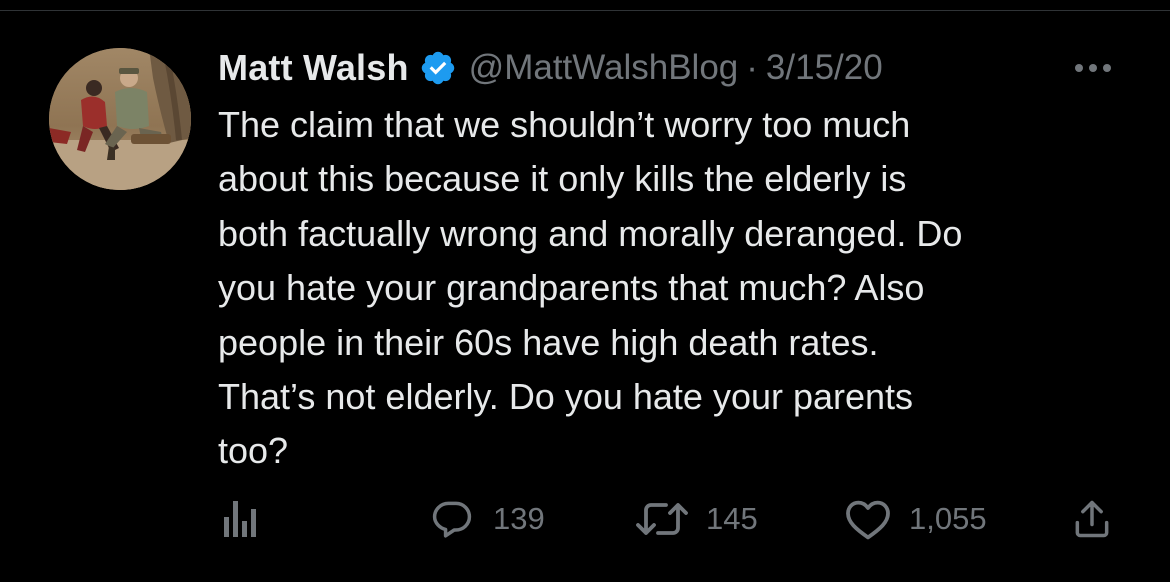  What do you see at coordinates (519, 518) in the screenshot?
I see `reply-count: 139` at bounding box center [519, 518].